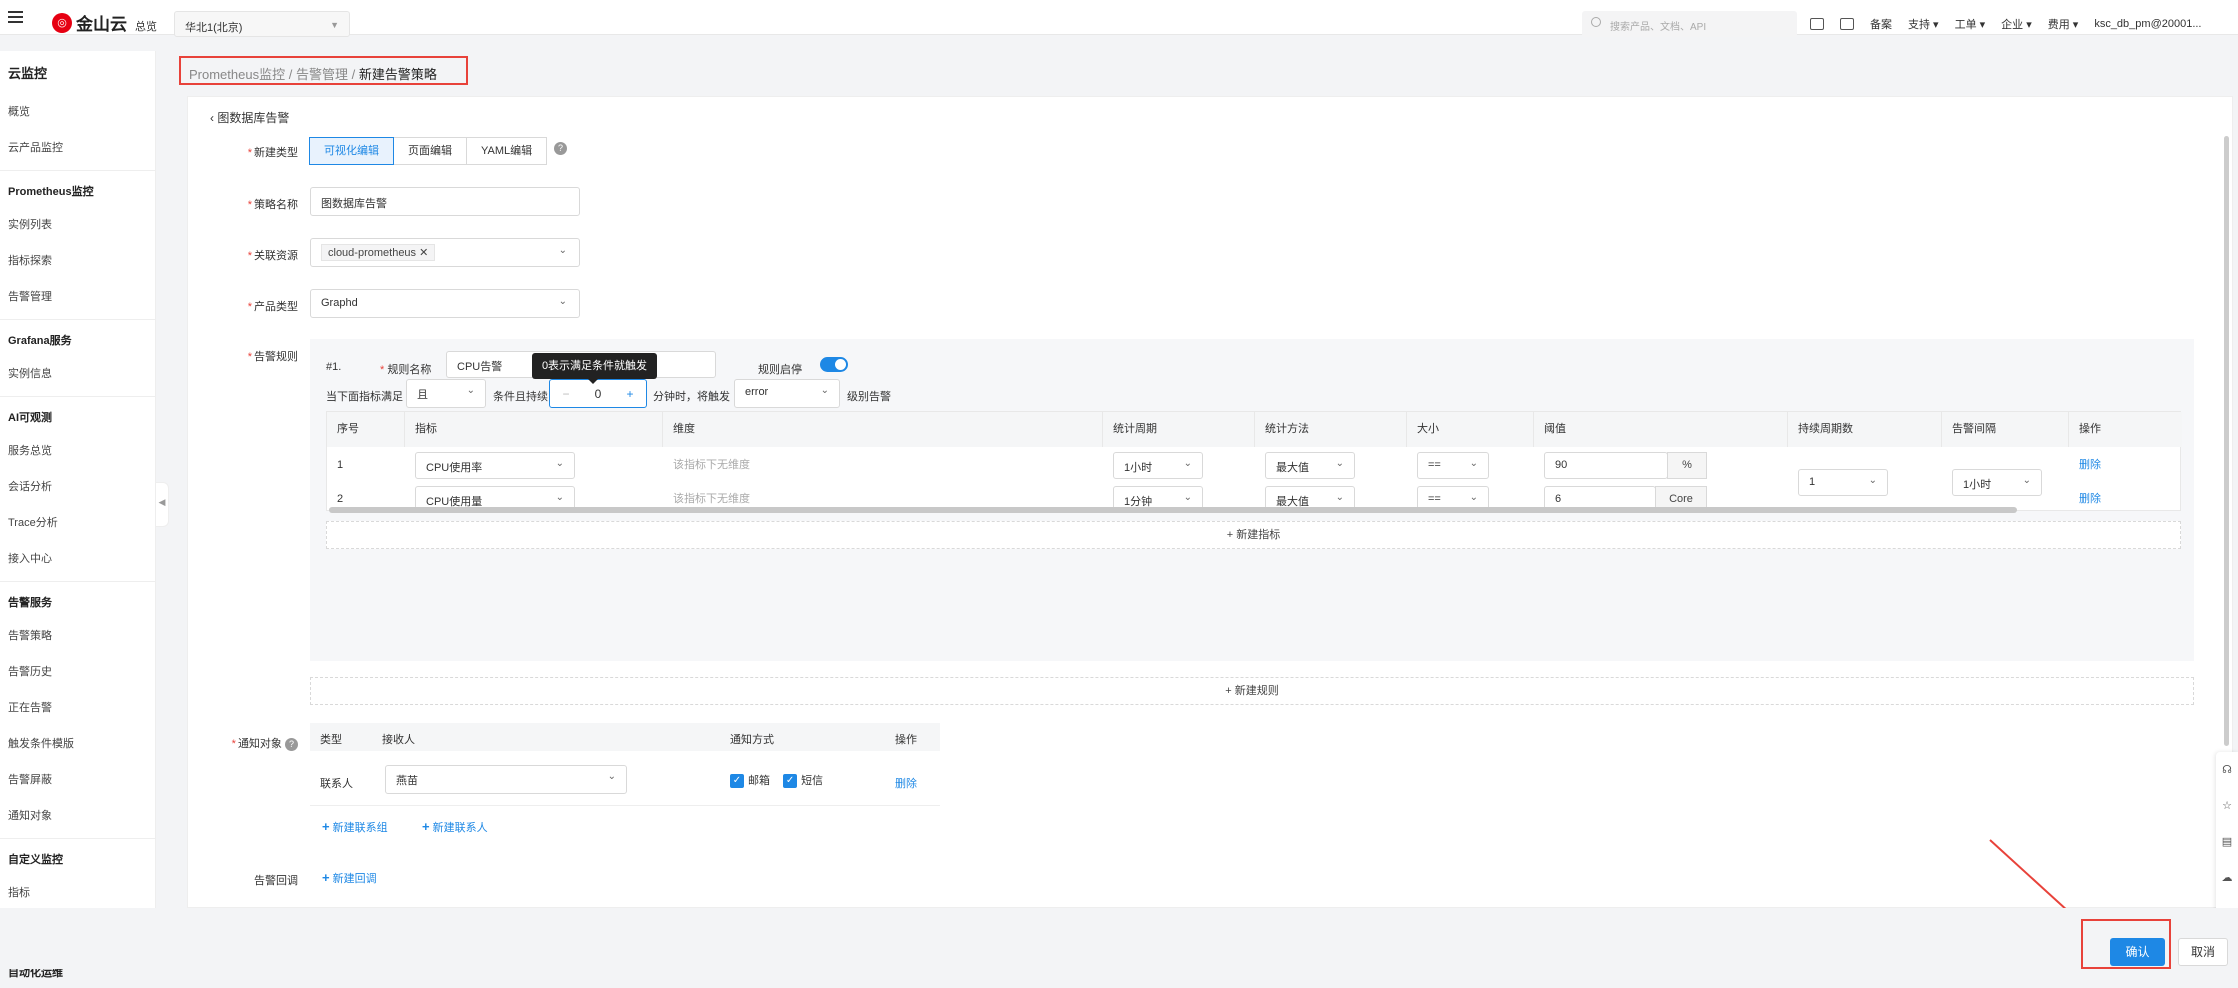 The height and width of the screenshot is (988, 2238). I want to click on resource-tag: cloud-prometheus ✕, so click(378, 252).